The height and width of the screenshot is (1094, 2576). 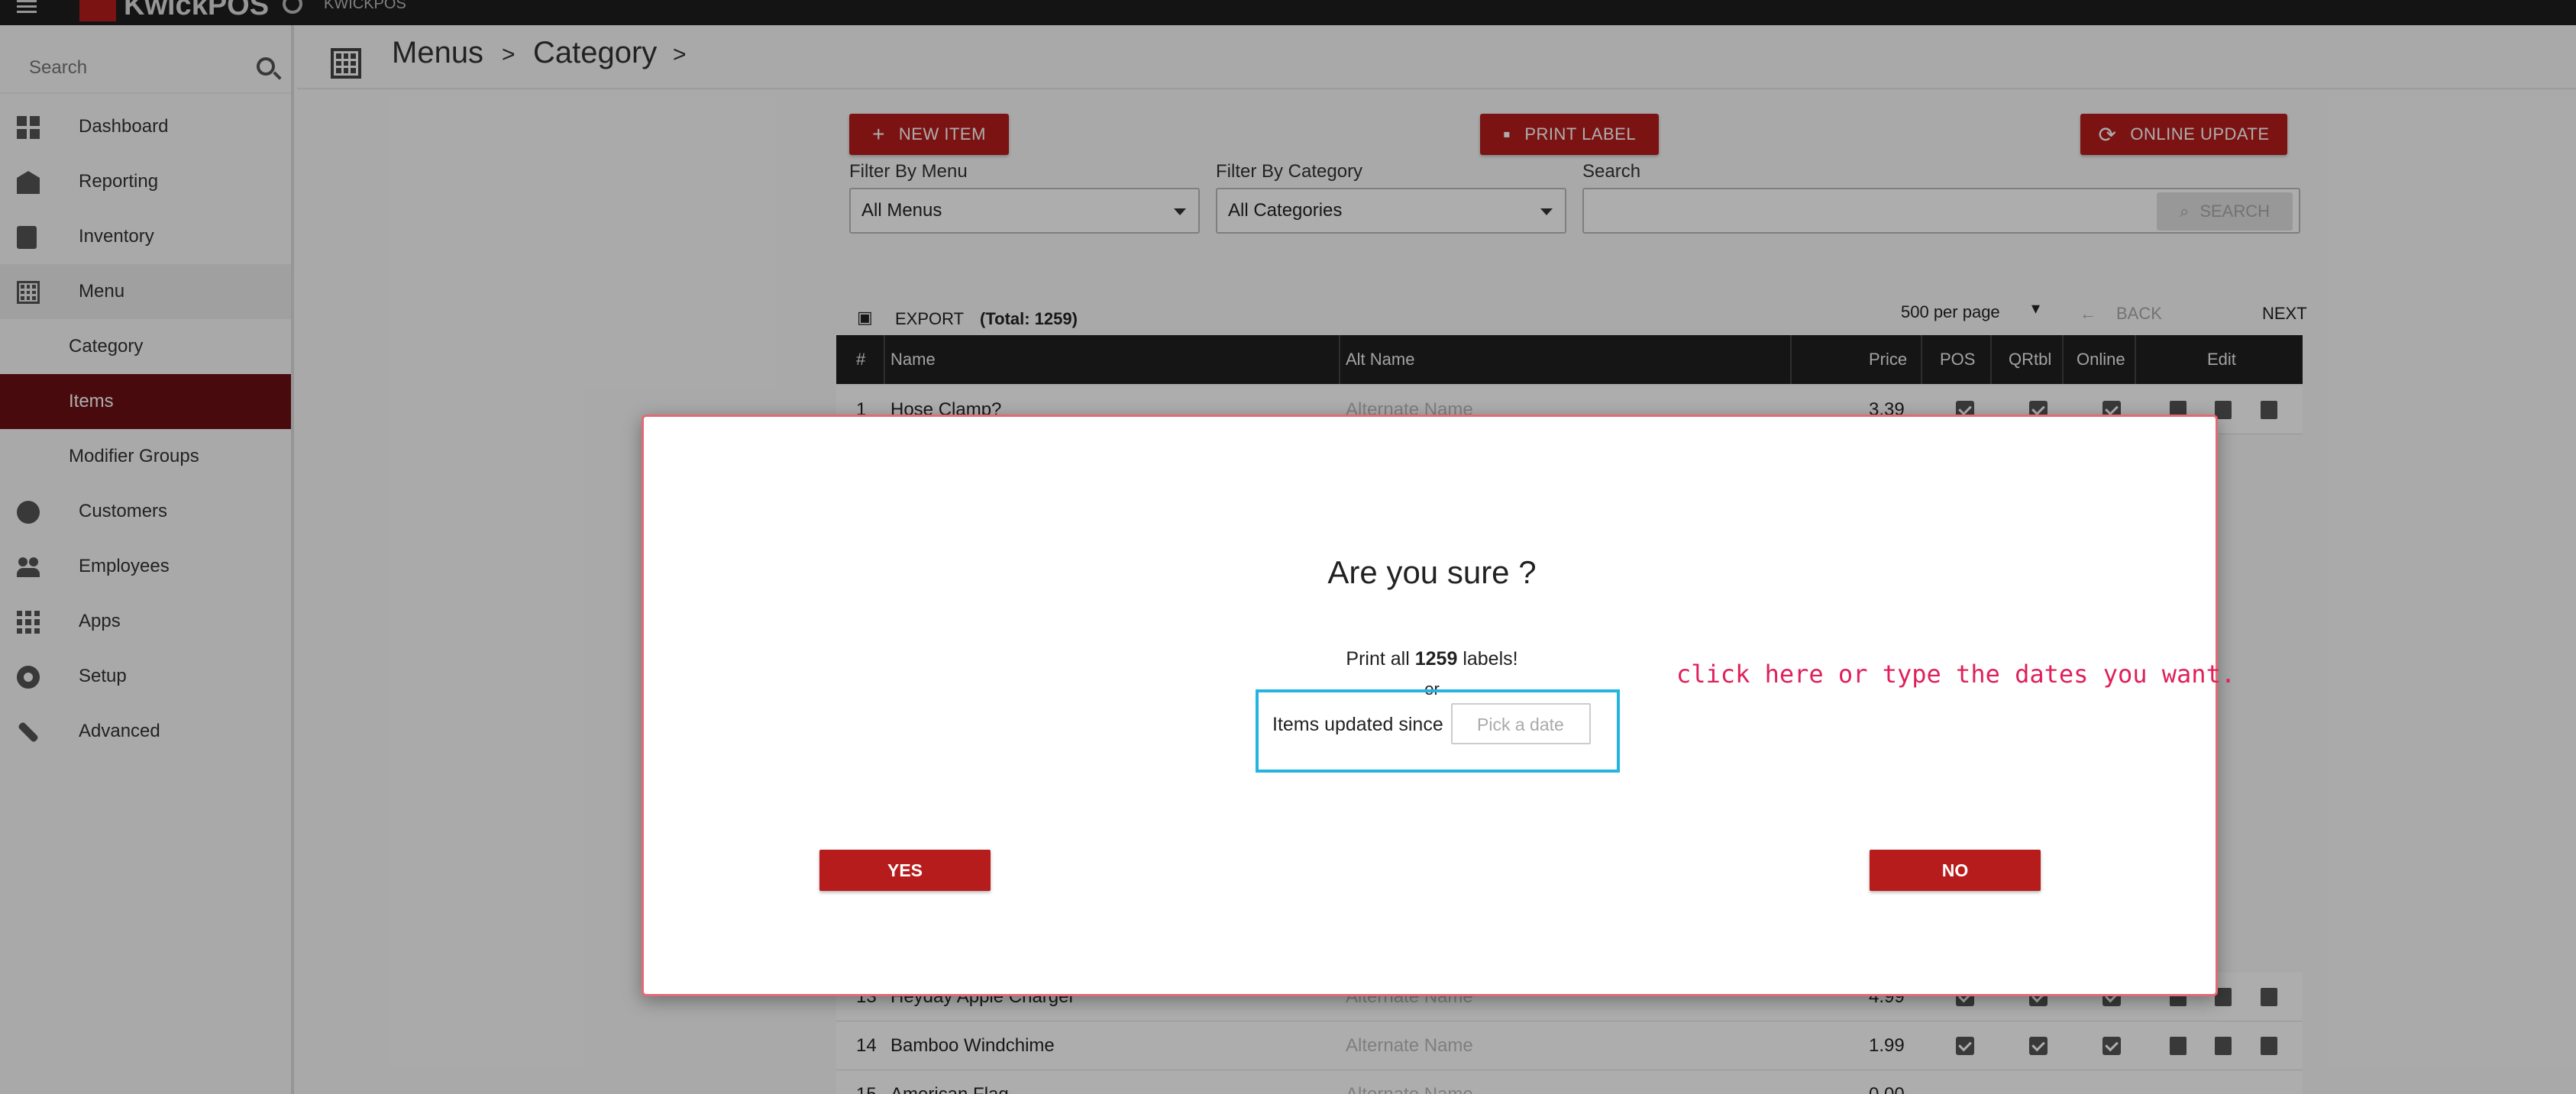 What do you see at coordinates (1436, 659) in the screenshot?
I see `label-count: 1259` at bounding box center [1436, 659].